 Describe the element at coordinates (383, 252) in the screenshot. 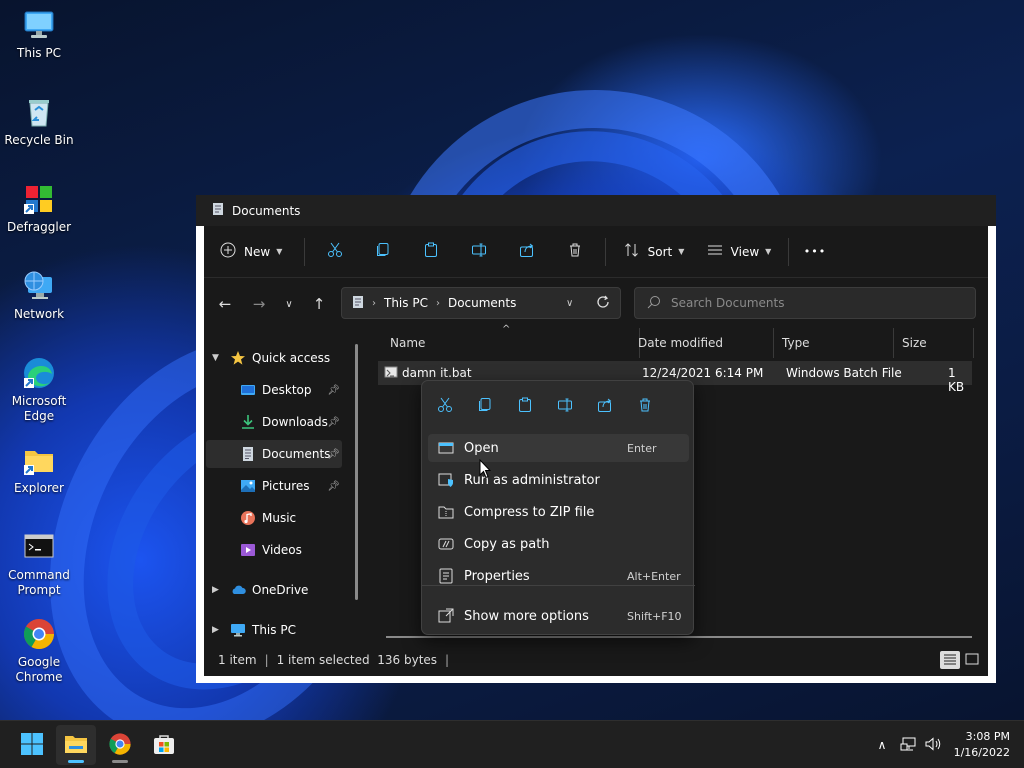

I see `copy-button` at that location.